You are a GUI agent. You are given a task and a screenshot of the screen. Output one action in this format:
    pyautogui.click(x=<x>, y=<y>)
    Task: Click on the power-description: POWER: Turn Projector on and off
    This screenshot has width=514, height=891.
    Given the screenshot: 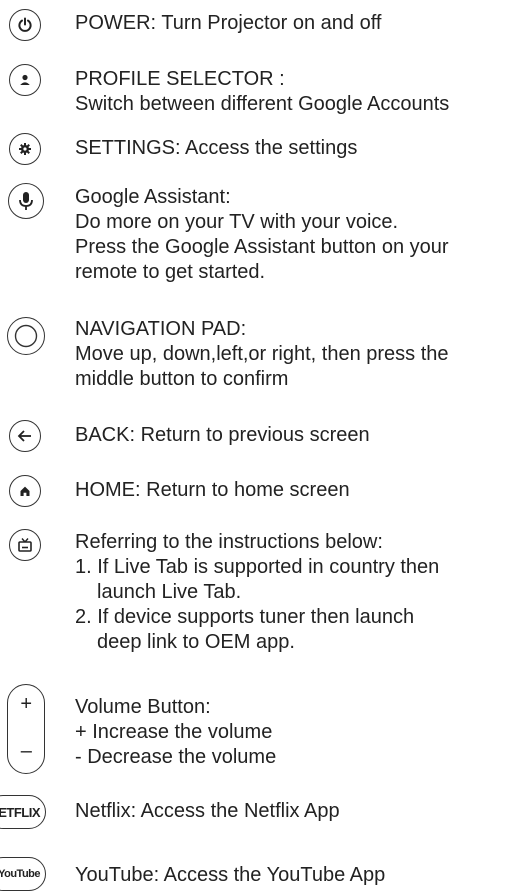 What is the action you would take?
    pyautogui.click(x=293, y=23)
    